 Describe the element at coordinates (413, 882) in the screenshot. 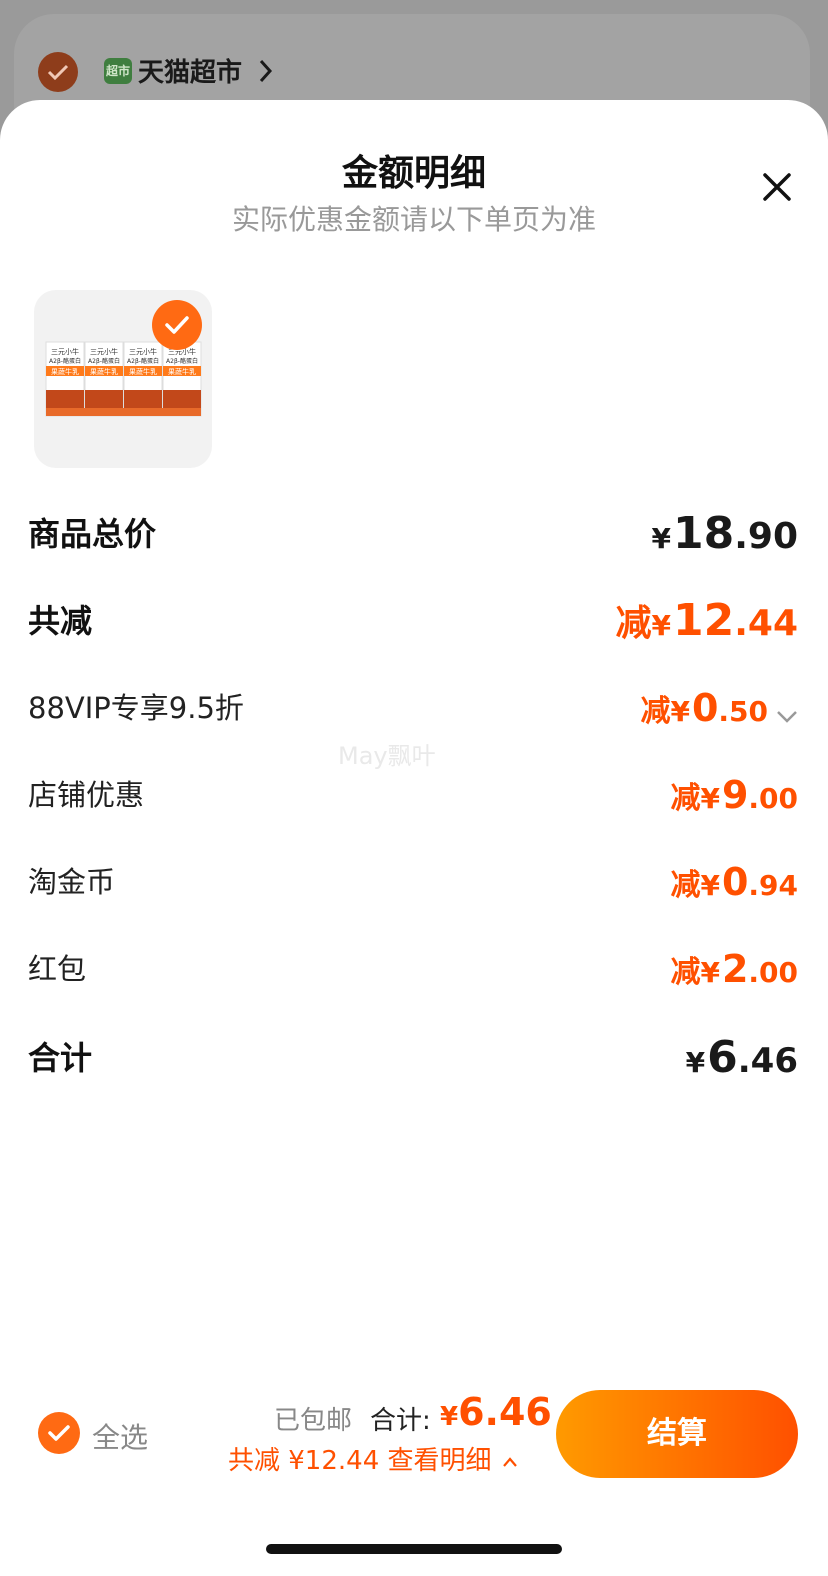

I see `row-taojinbi: 淘金币 减¥0.94` at that location.